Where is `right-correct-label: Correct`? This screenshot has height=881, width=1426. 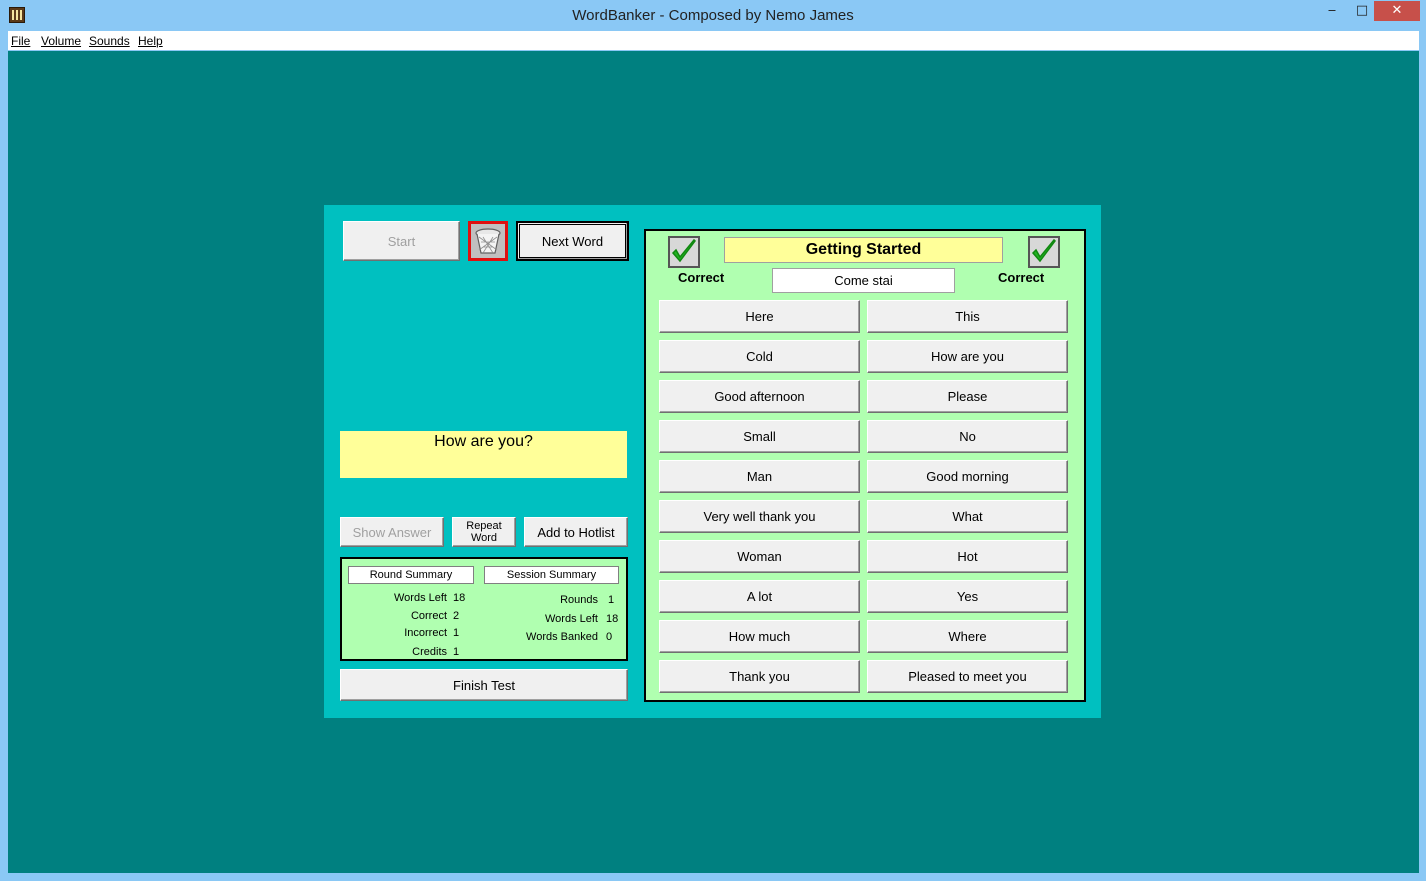
right-correct-label: Correct is located at coordinates (1021, 277).